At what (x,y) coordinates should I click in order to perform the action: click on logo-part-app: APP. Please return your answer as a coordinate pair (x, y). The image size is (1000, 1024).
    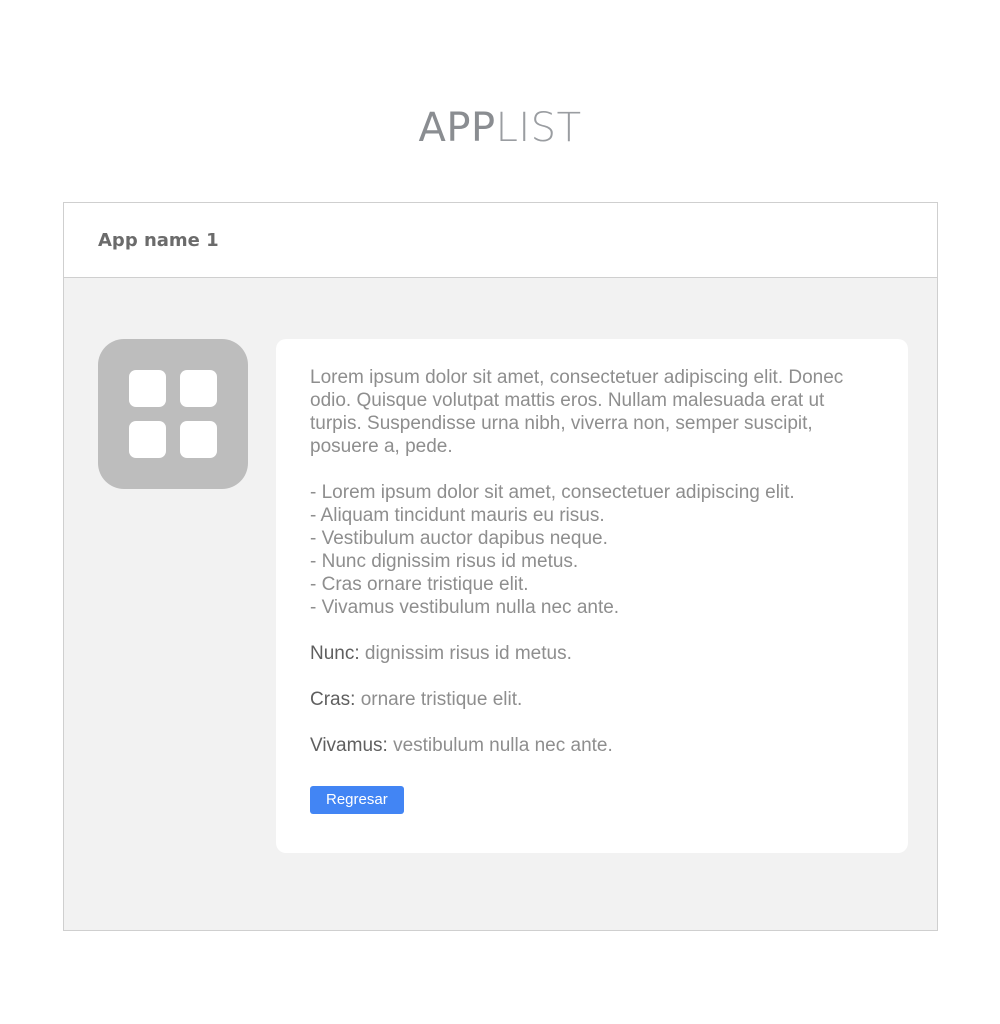
    Looking at the image, I should click on (457, 128).